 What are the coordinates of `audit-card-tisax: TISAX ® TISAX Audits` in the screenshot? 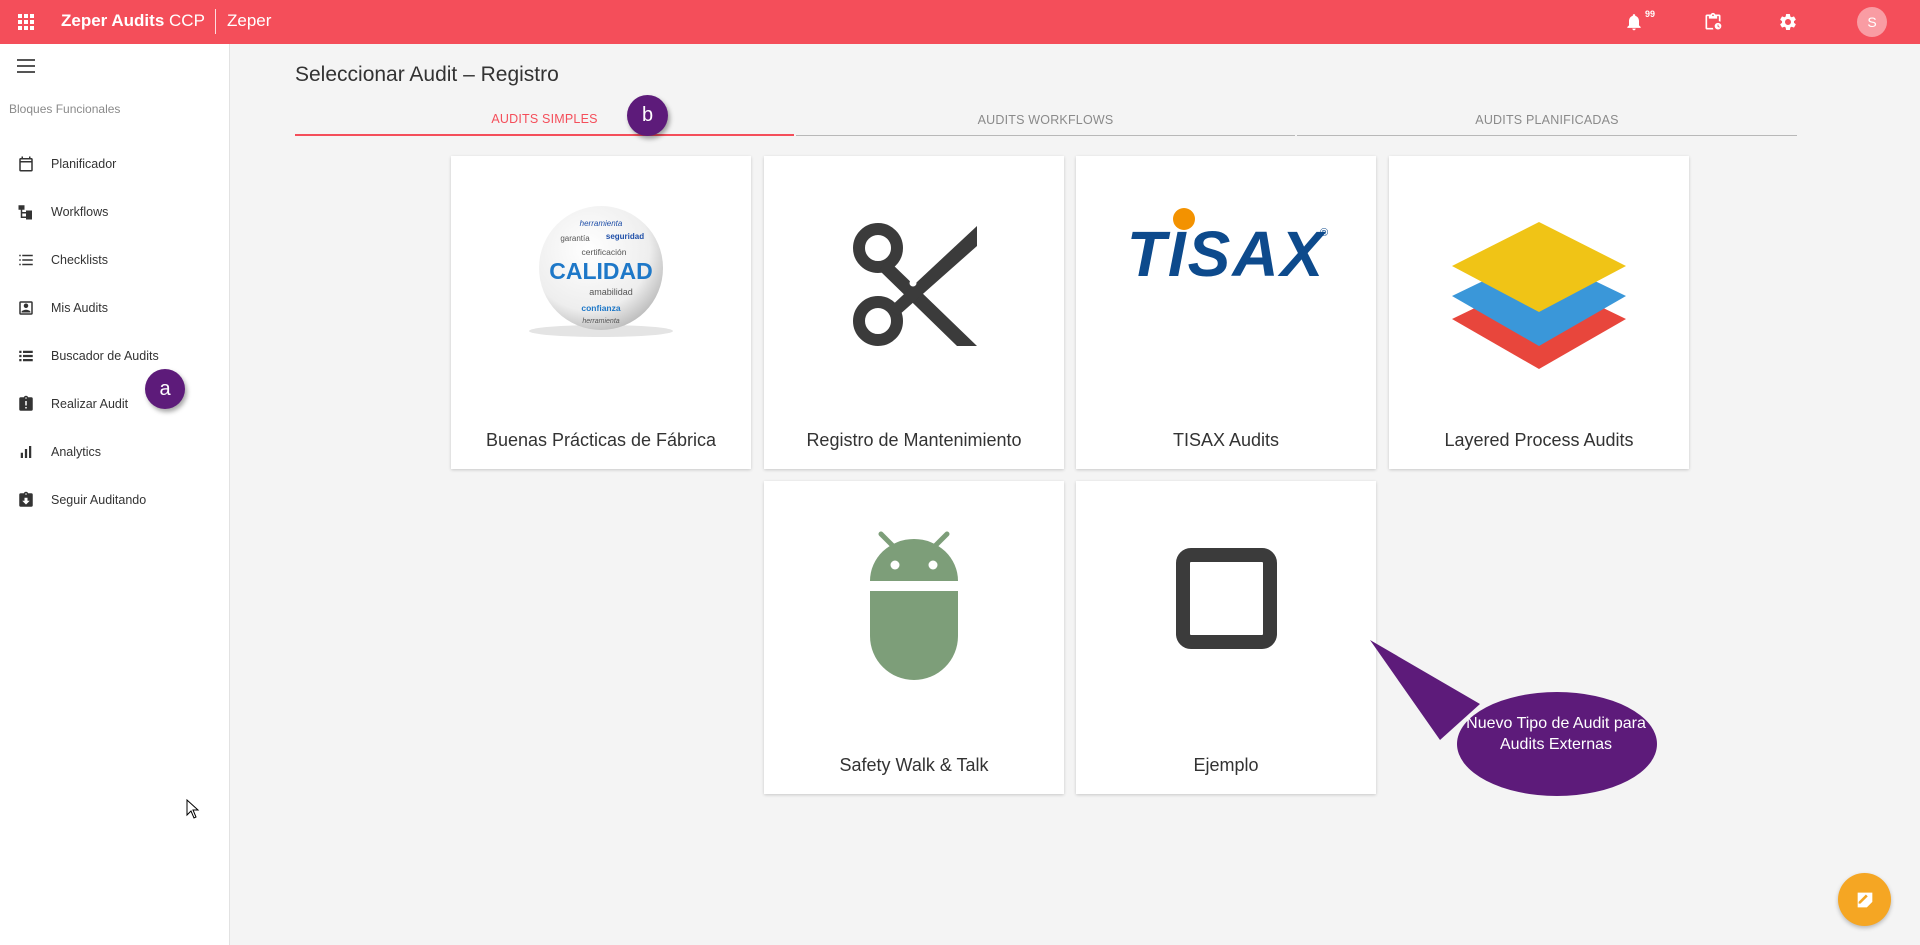 It's located at (1226, 312).